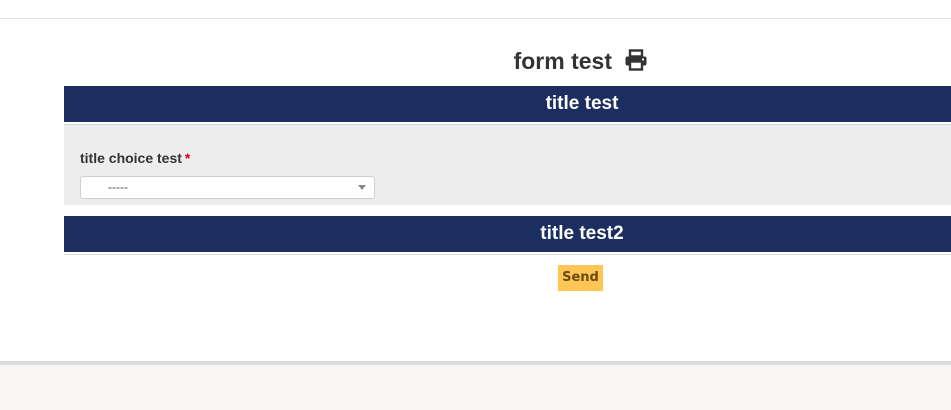 The width and height of the screenshot is (951, 410). Describe the element at coordinates (131, 158) in the screenshot. I see `field-label-text: title choice test` at that location.